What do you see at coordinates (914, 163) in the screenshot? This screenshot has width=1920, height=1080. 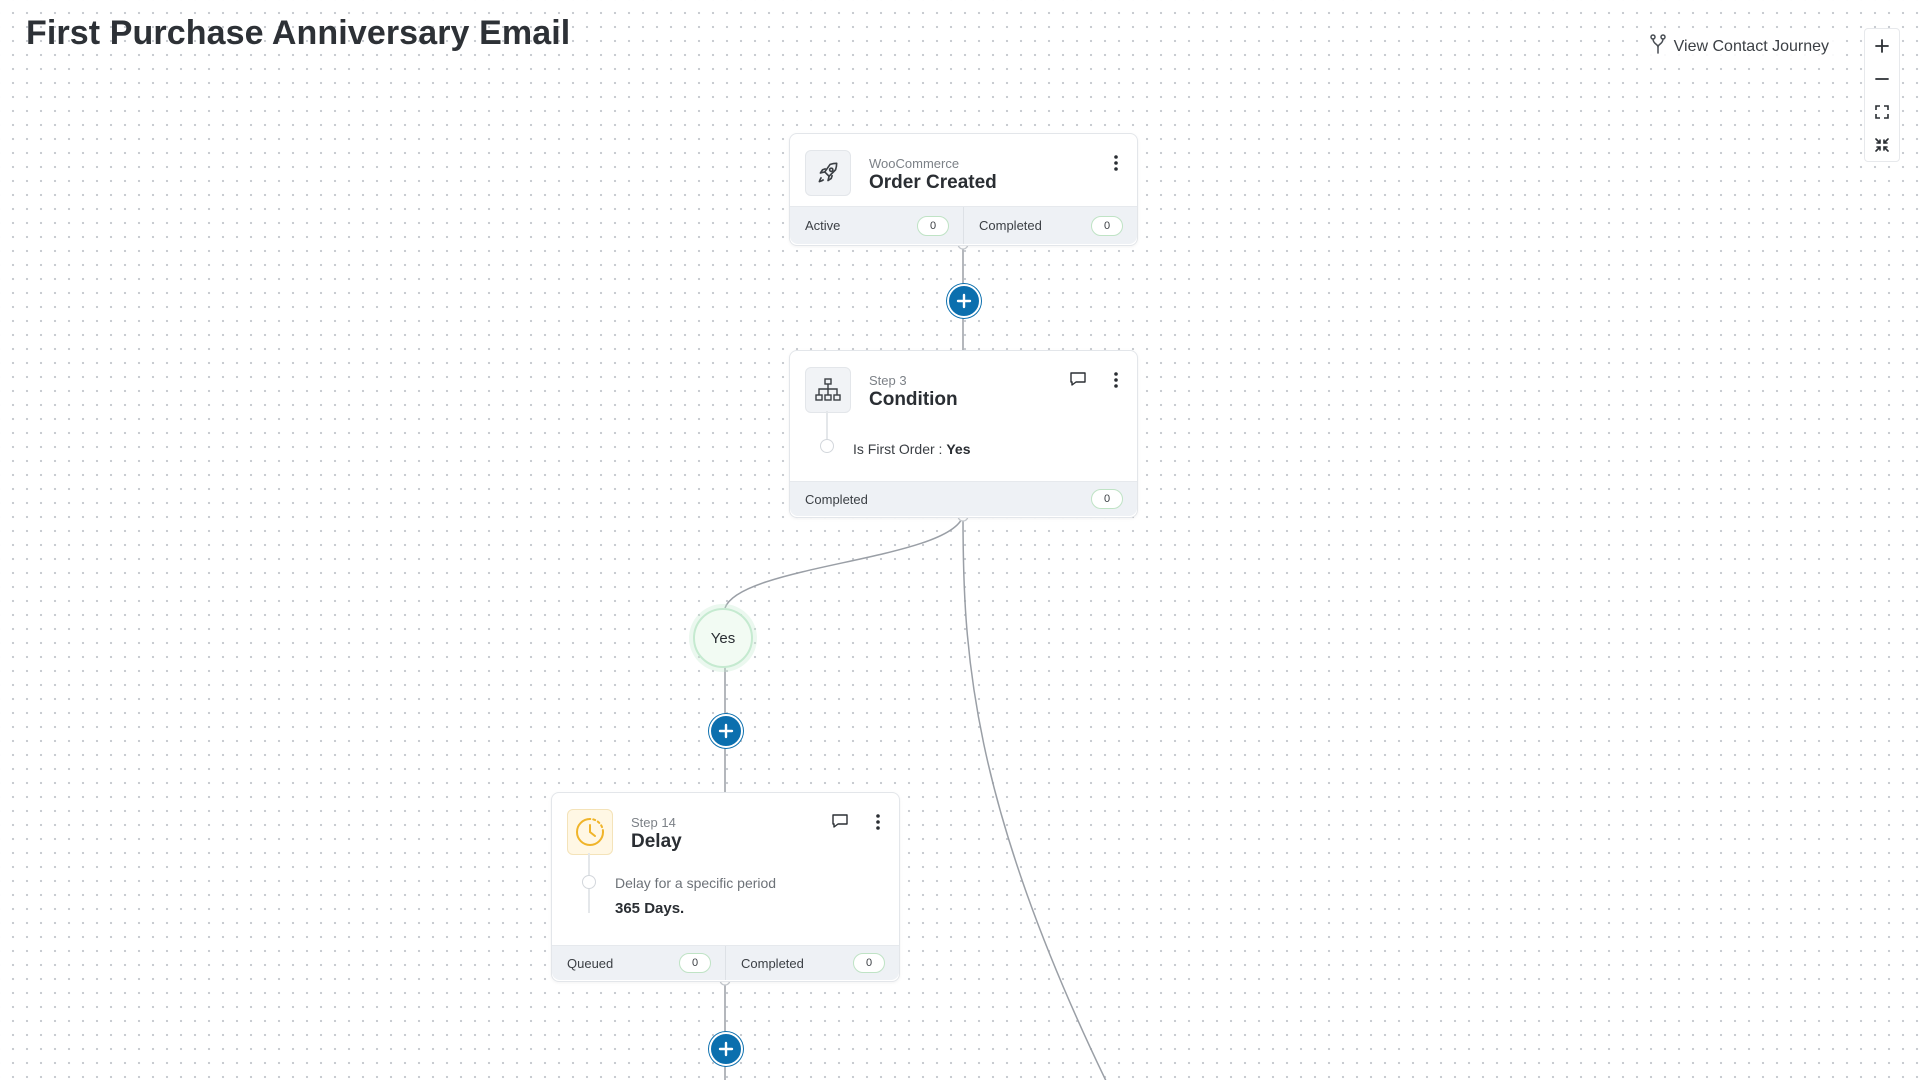 I see `trigger-subtitle: WooCommerce` at bounding box center [914, 163].